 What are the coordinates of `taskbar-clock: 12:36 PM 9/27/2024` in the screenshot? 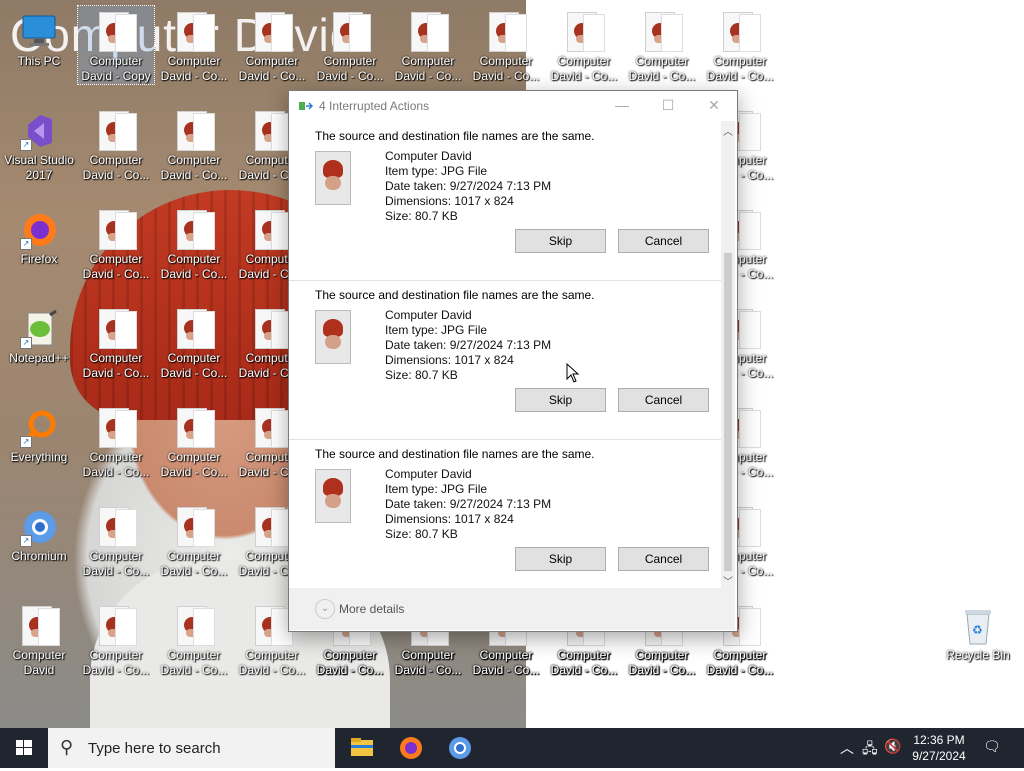 It's located at (939, 748).